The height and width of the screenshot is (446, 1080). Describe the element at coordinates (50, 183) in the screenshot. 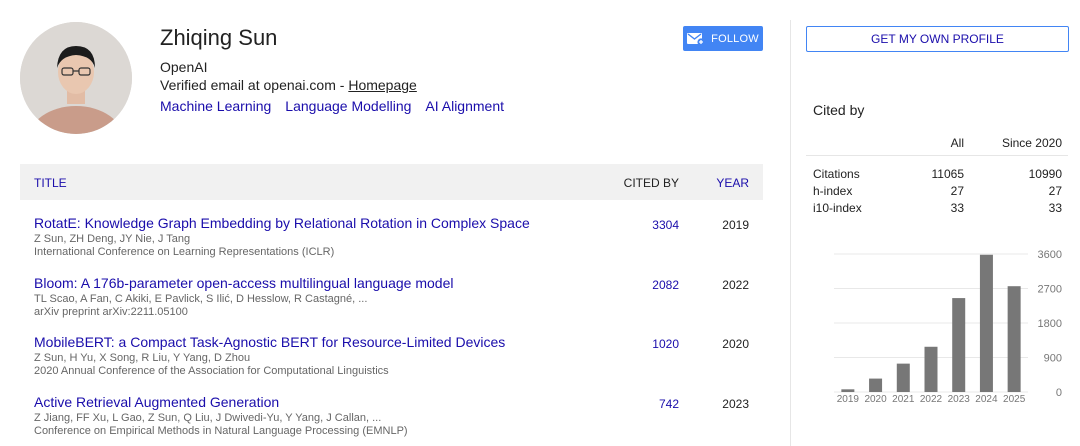

I see `sort-by-title: TITLE` at that location.